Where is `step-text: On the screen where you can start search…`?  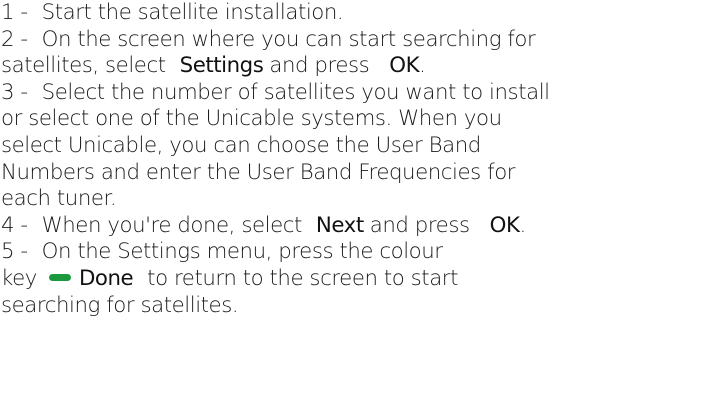 step-text: On the screen where you can start search… is located at coordinates (288, 39).